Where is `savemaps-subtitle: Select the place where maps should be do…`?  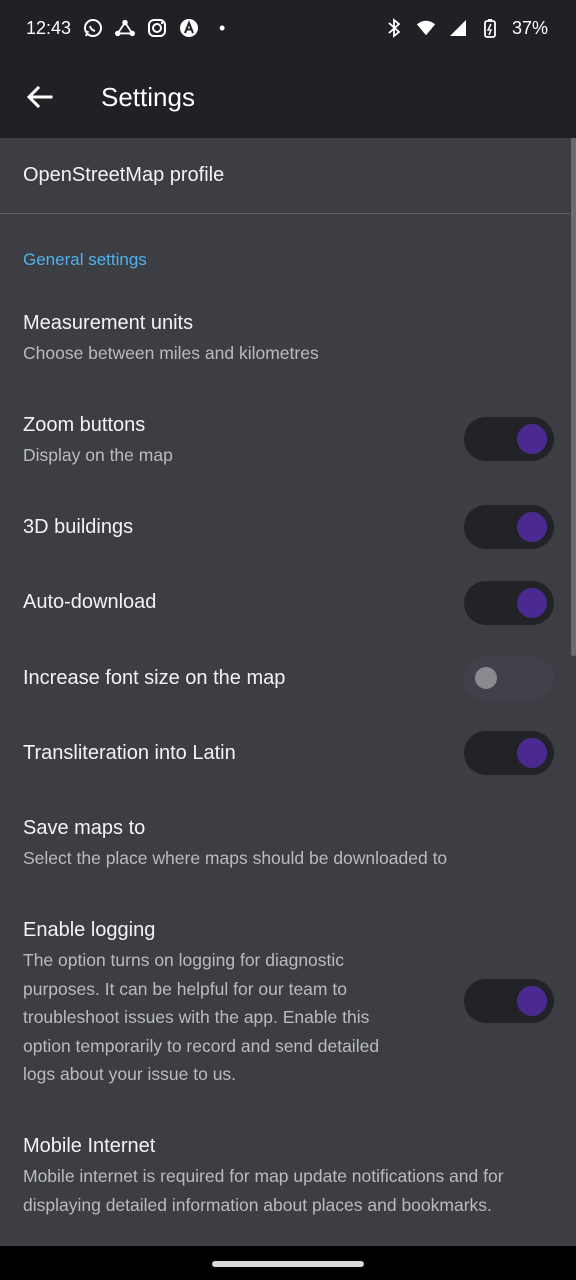 savemaps-subtitle: Select the place where maps should be do… is located at coordinates (235, 858).